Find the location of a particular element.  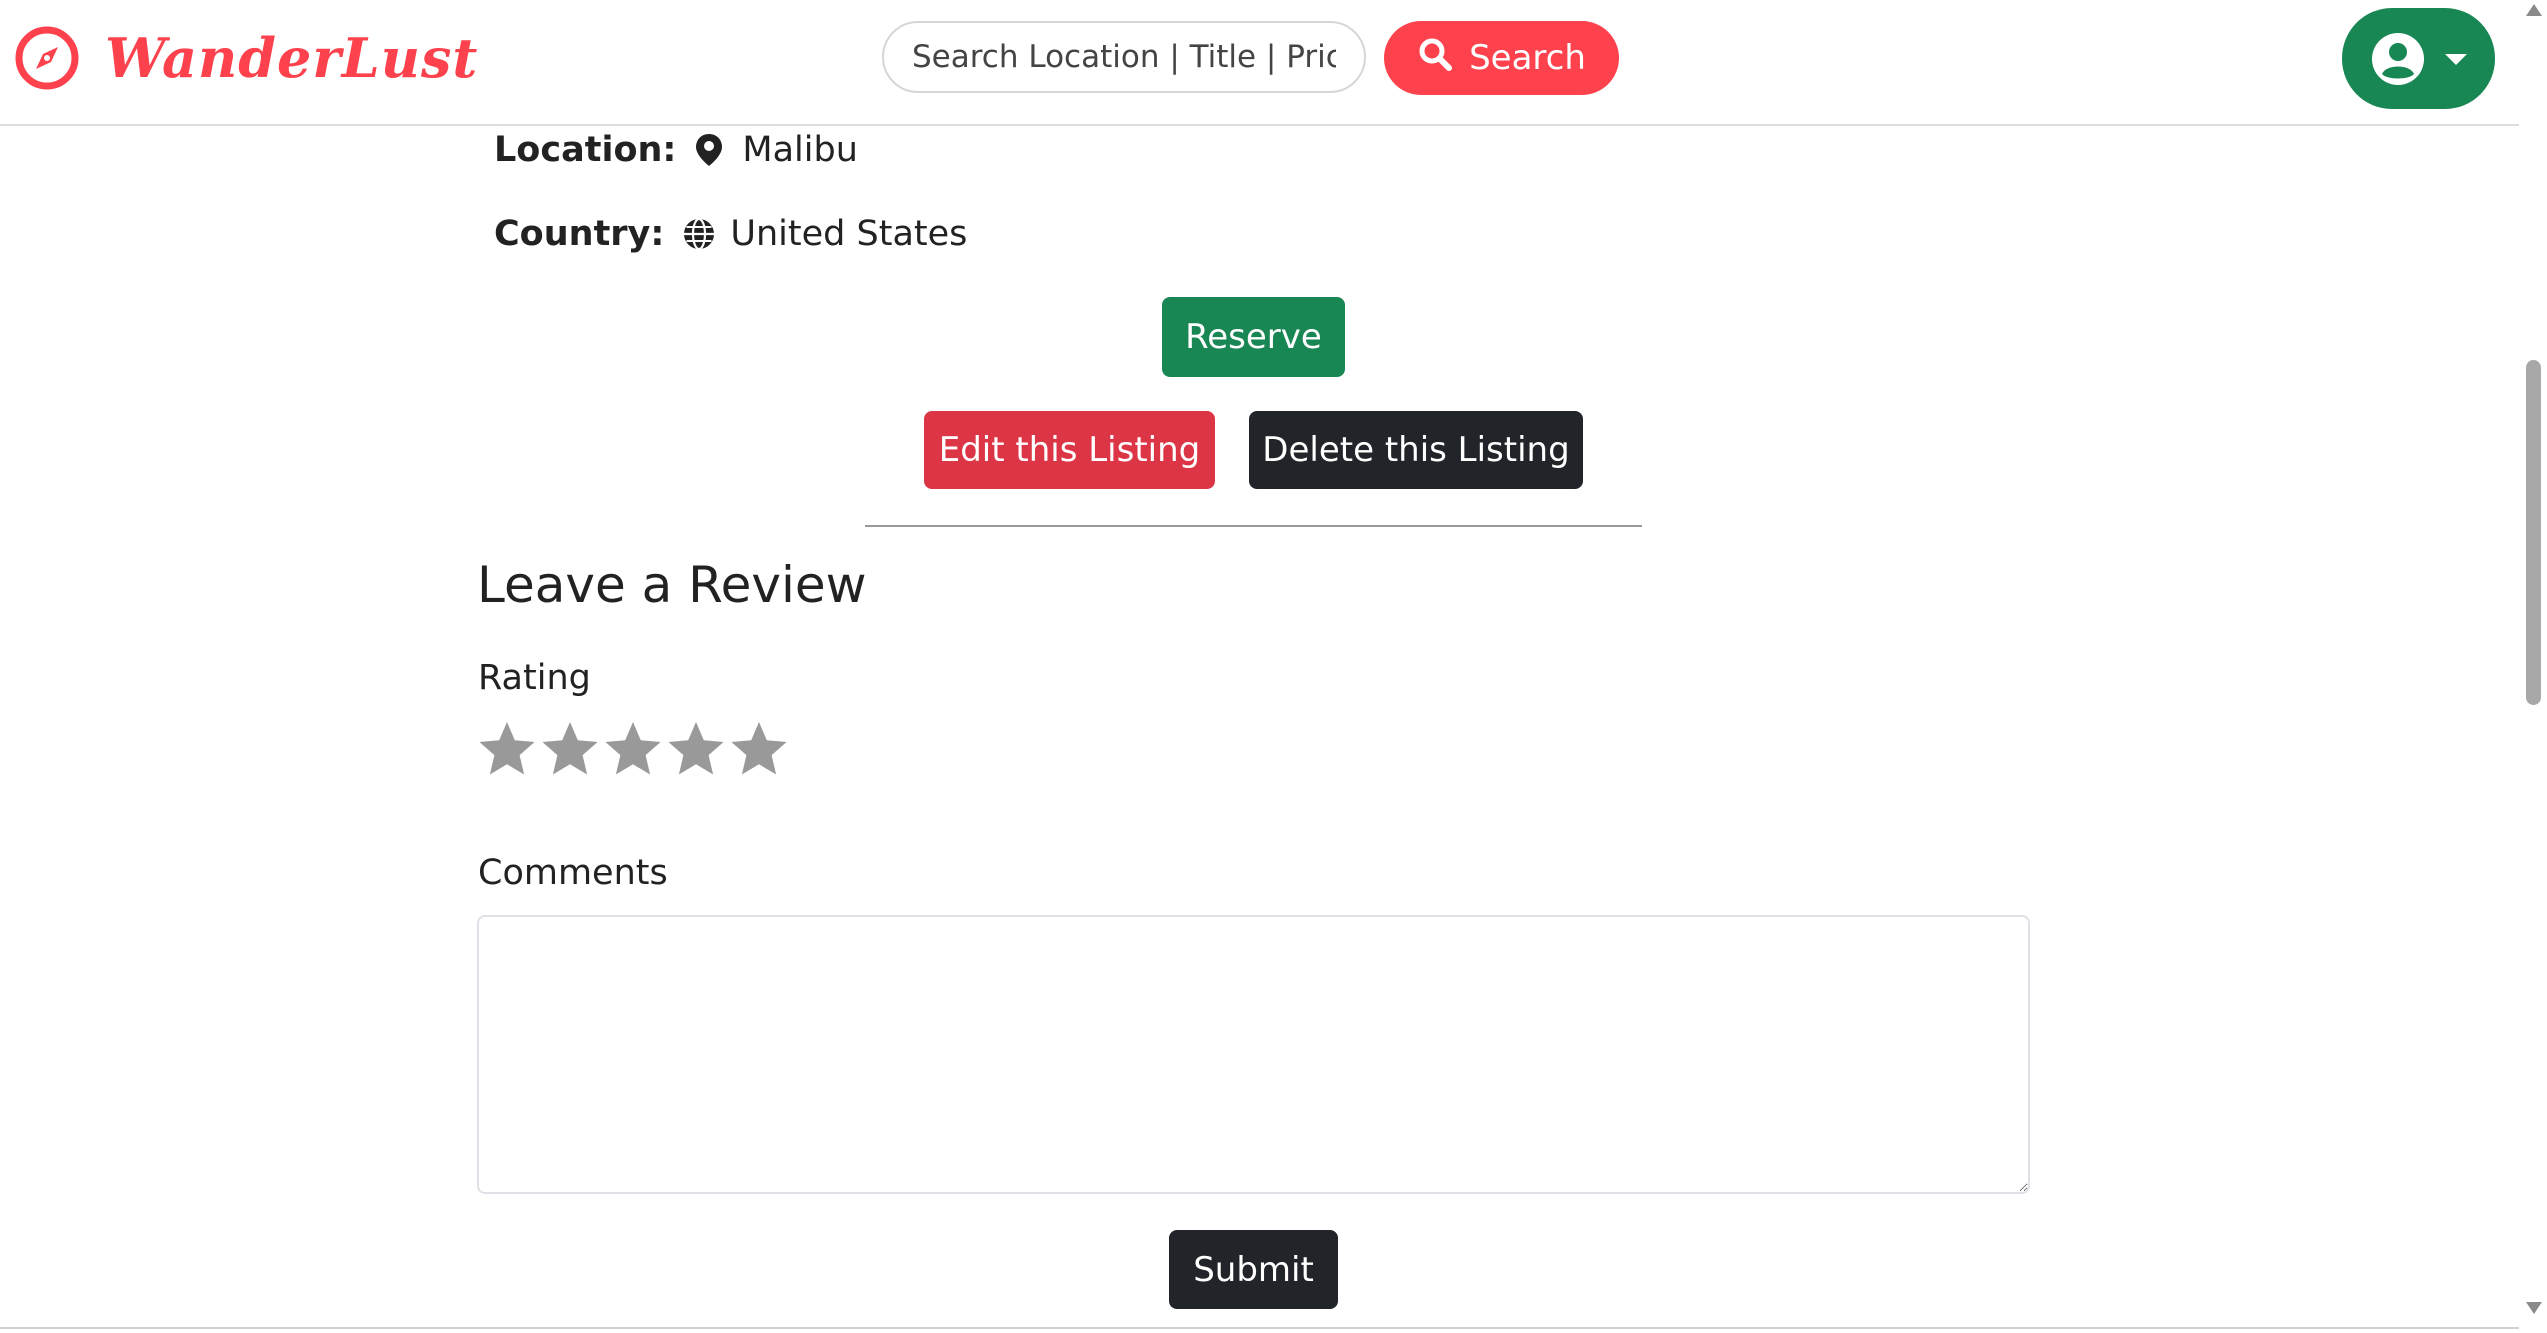

star-1-icon is located at coordinates (507, 751).